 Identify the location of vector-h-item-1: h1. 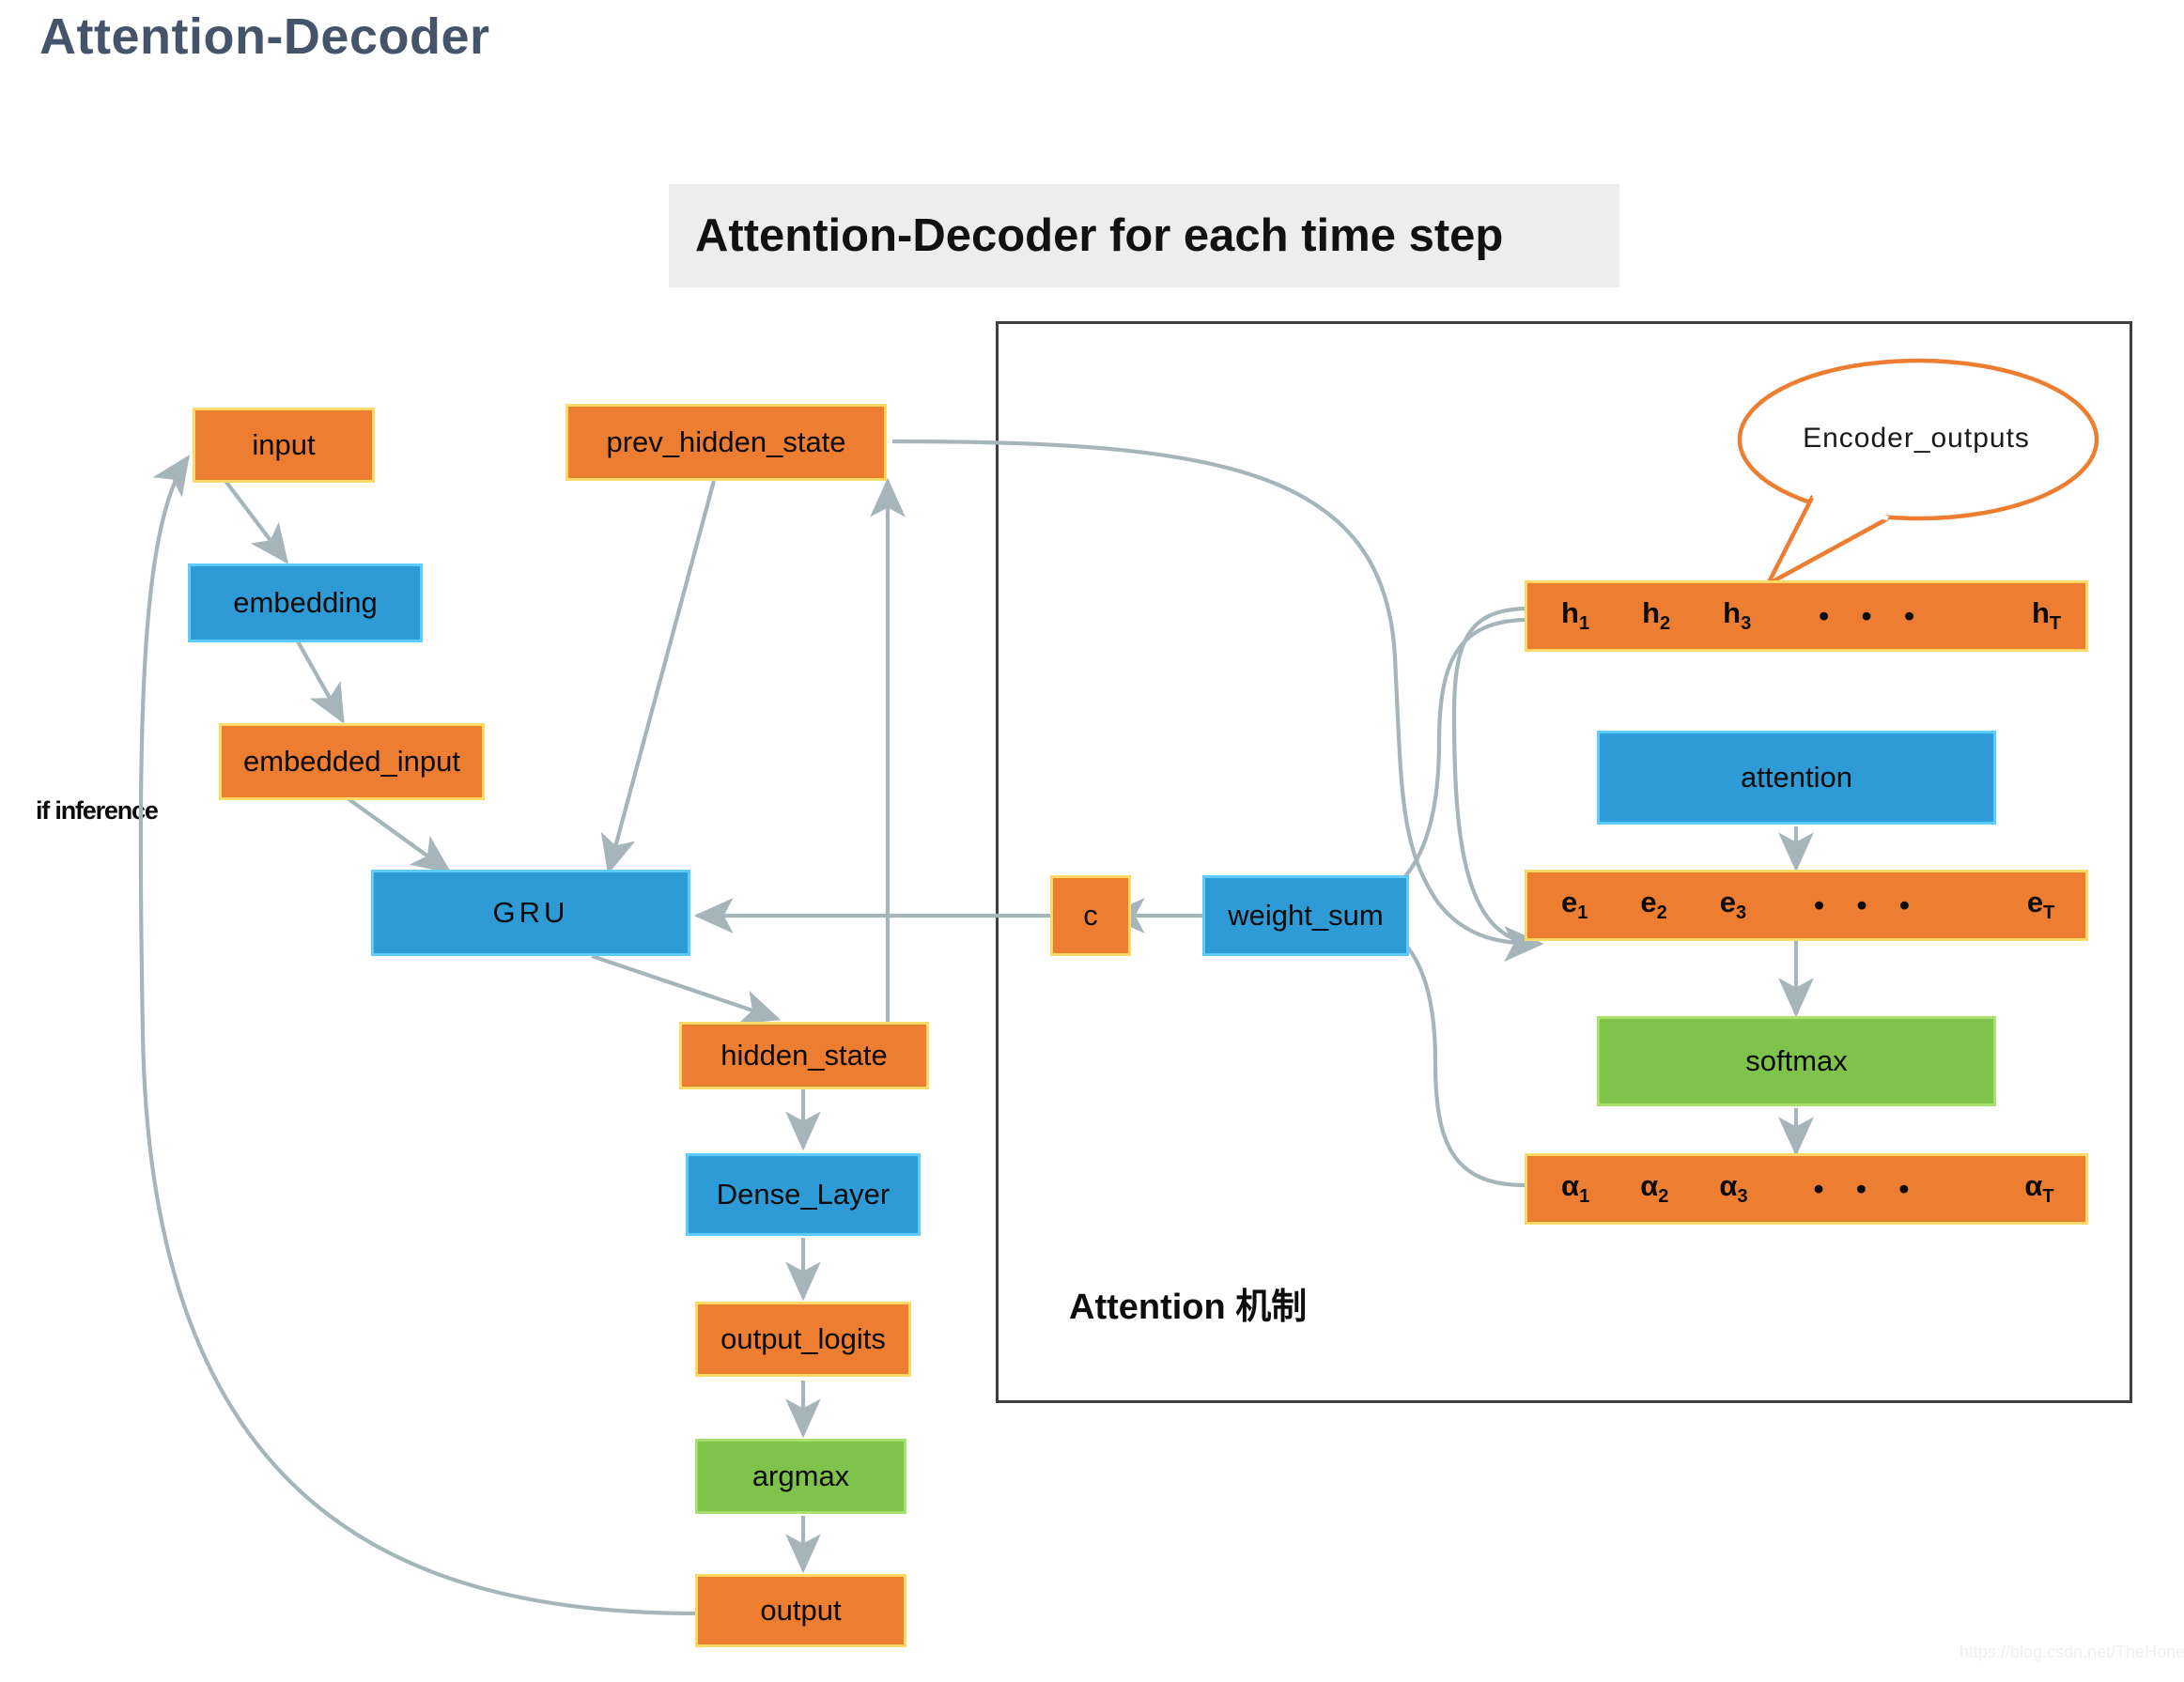
(1575, 615).